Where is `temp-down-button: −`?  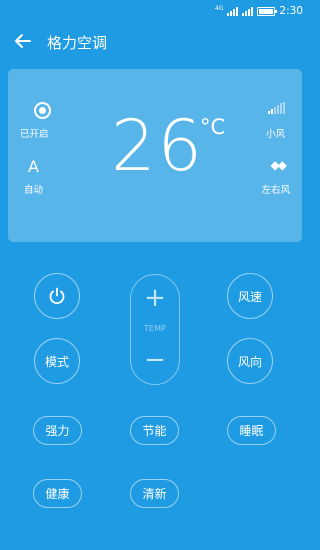
temp-down-button: − is located at coordinates (155, 360).